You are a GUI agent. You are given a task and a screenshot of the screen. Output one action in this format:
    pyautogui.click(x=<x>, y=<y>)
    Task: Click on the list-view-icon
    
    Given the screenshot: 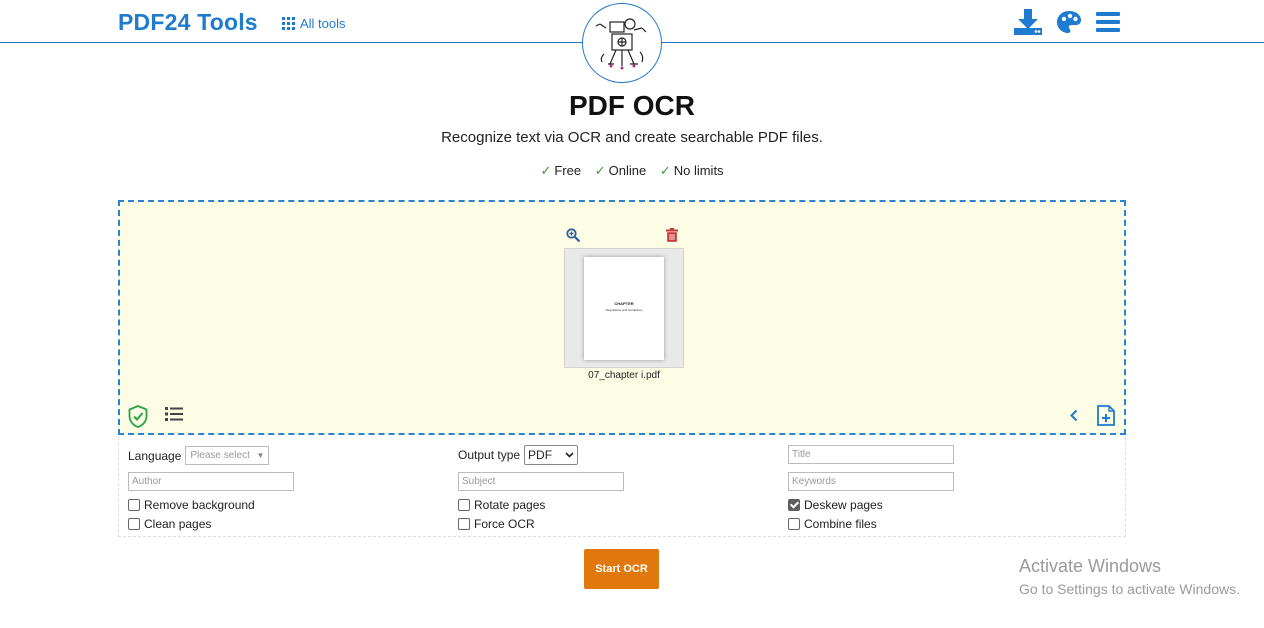 What is the action you would take?
    pyautogui.click(x=174, y=416)
    